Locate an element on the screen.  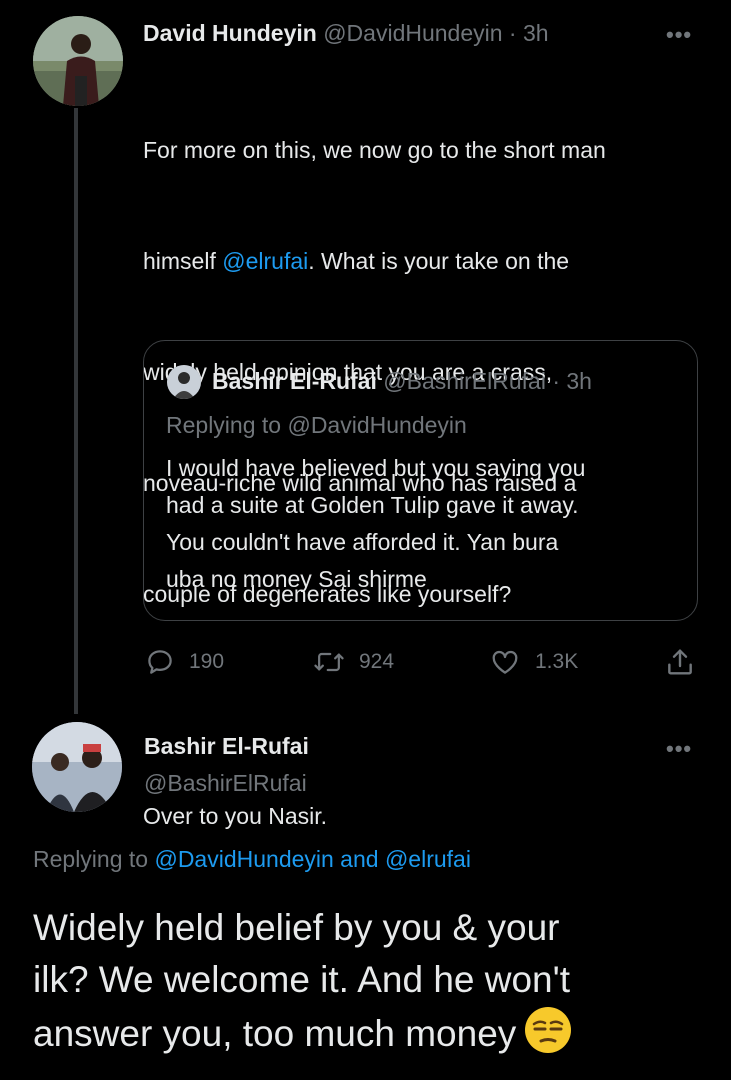
tweet1-more-button: ••• is located at coordinates (679, 35).